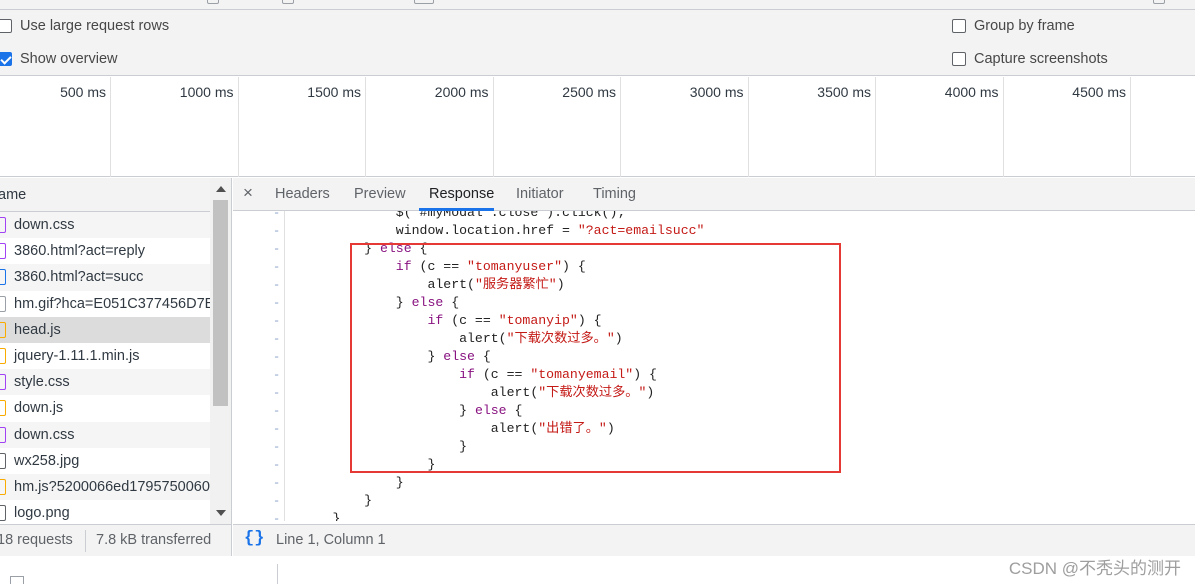 This screenshot has height=584, width=1195. I want to click on line-gutter: - - - - - - - - - - - - - - - - - -, so click(259, 366).